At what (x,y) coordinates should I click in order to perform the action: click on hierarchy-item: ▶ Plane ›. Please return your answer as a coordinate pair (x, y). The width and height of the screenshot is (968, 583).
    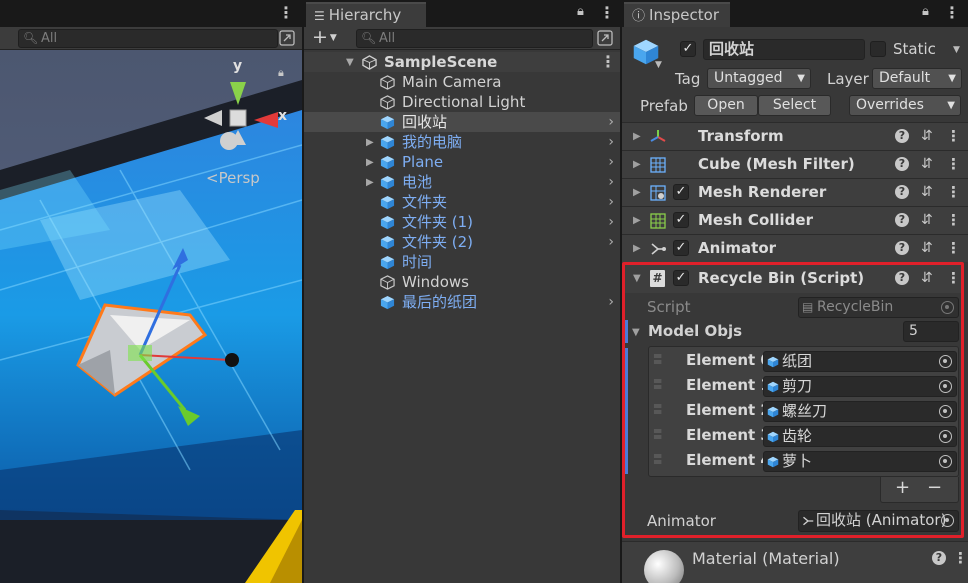
    Looking at the image, I should click on (462, 162).